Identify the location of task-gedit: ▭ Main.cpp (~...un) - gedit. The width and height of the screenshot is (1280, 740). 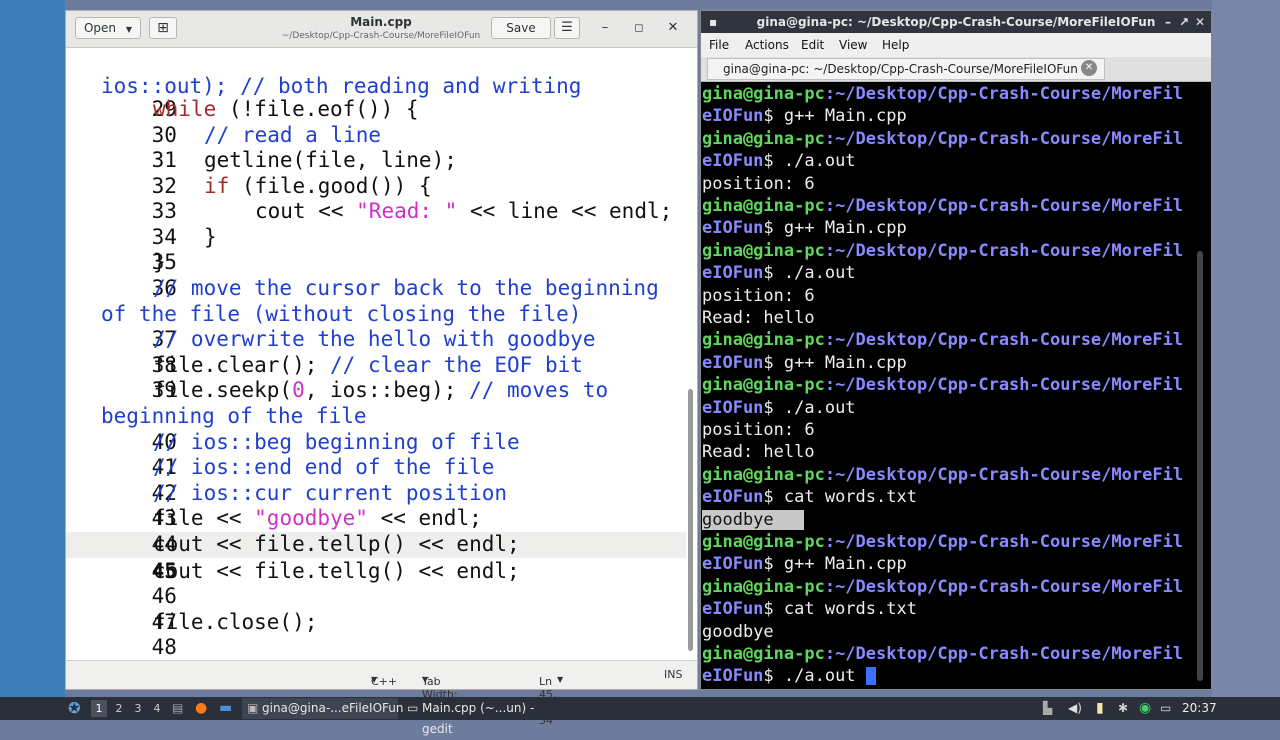
(483, 717).